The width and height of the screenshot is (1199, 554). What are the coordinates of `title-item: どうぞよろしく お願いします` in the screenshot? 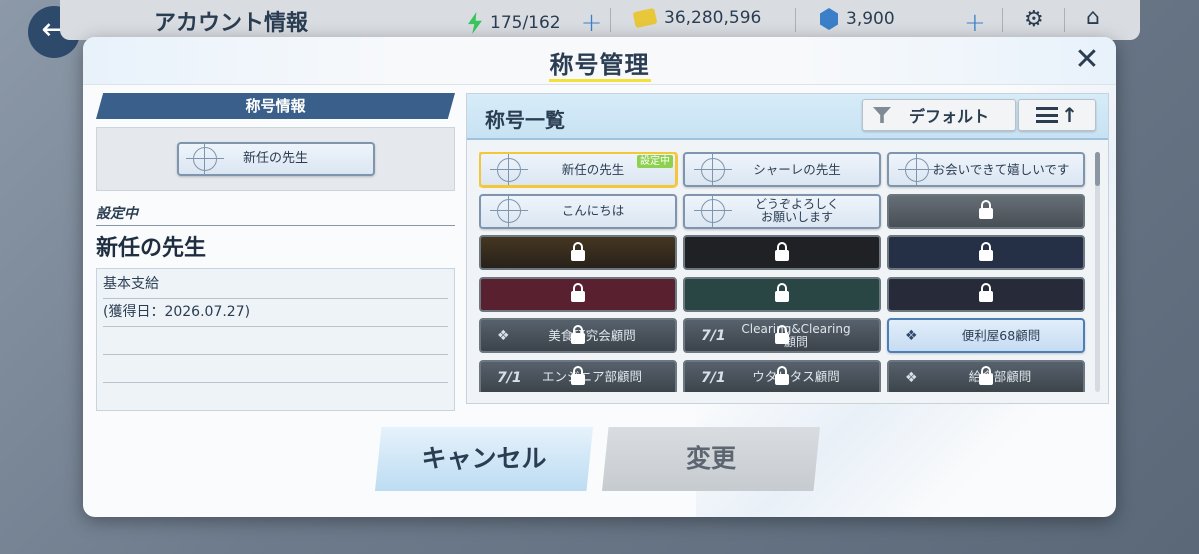 It's located at (782, 211).